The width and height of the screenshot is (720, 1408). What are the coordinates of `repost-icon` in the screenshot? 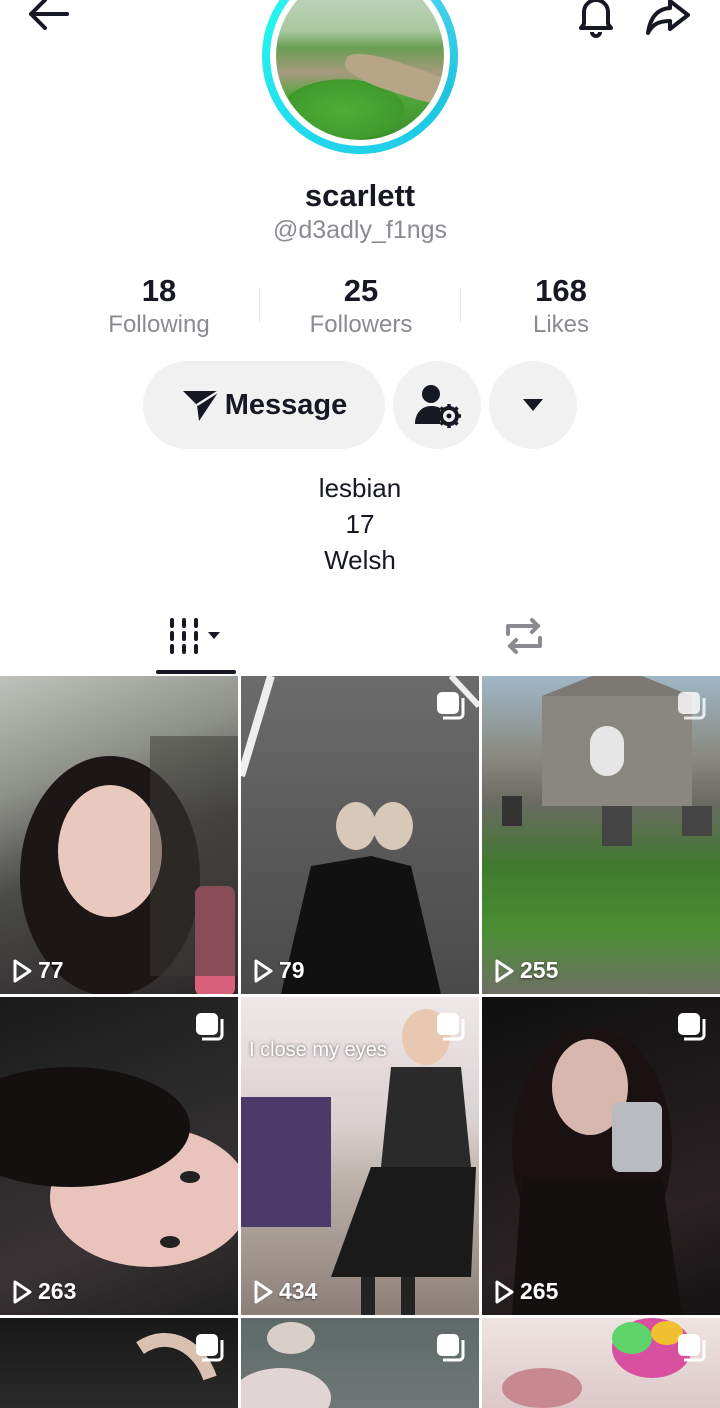 It's located at (524, 636).